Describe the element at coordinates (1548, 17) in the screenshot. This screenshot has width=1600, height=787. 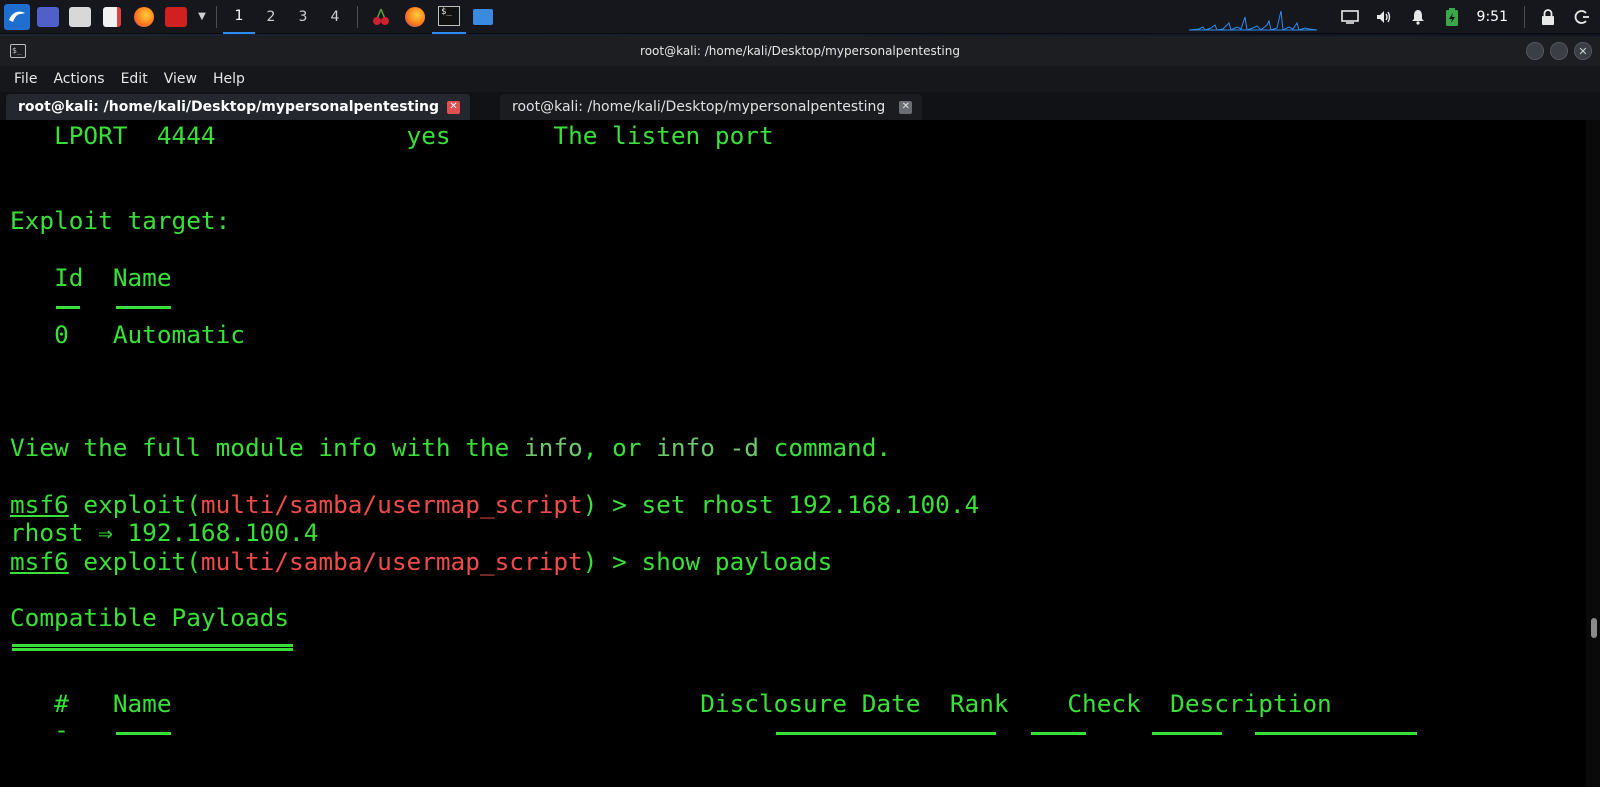
I see `lock-icon` at that location.